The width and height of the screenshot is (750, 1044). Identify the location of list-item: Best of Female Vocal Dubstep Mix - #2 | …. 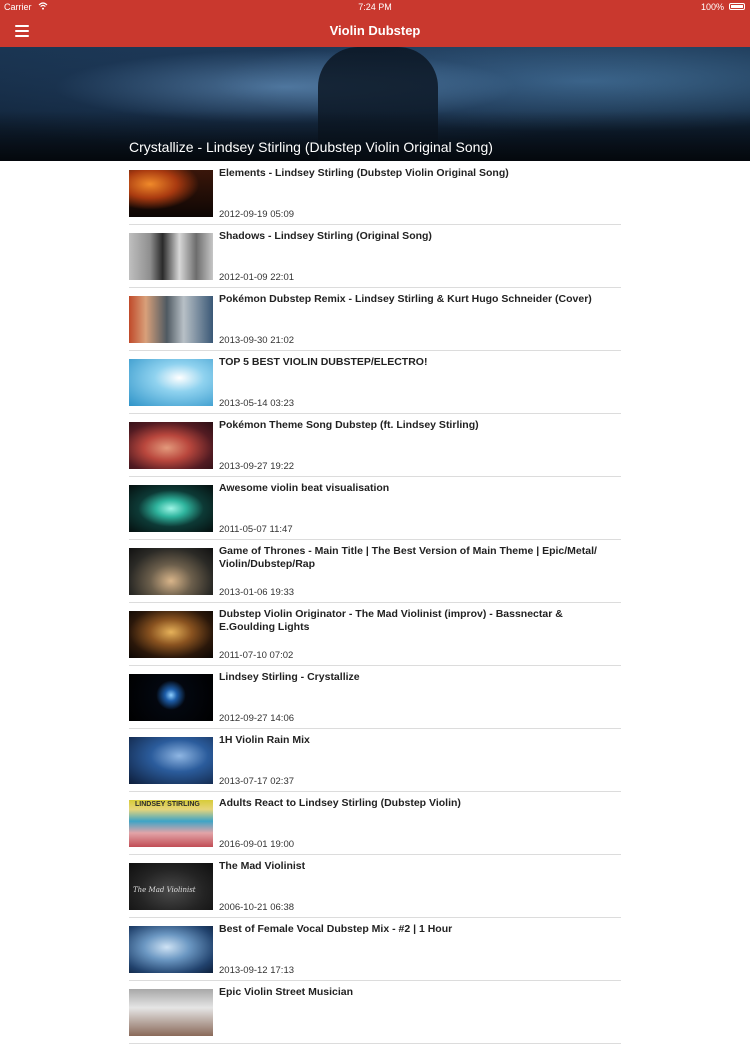
(375, 949).